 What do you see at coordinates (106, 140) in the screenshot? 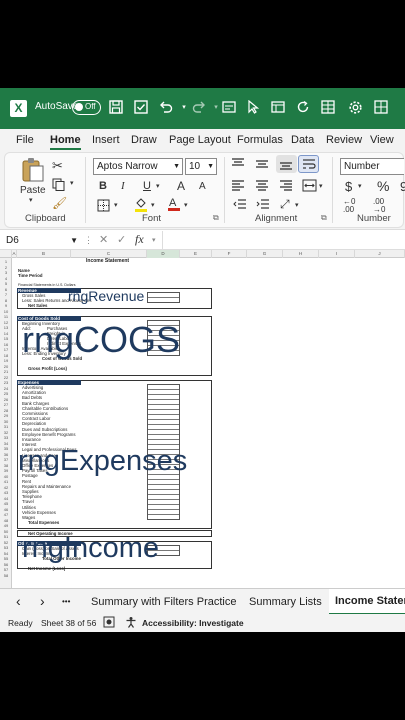
I see `tab-insert: Insert` at bounding box center [106, 140].